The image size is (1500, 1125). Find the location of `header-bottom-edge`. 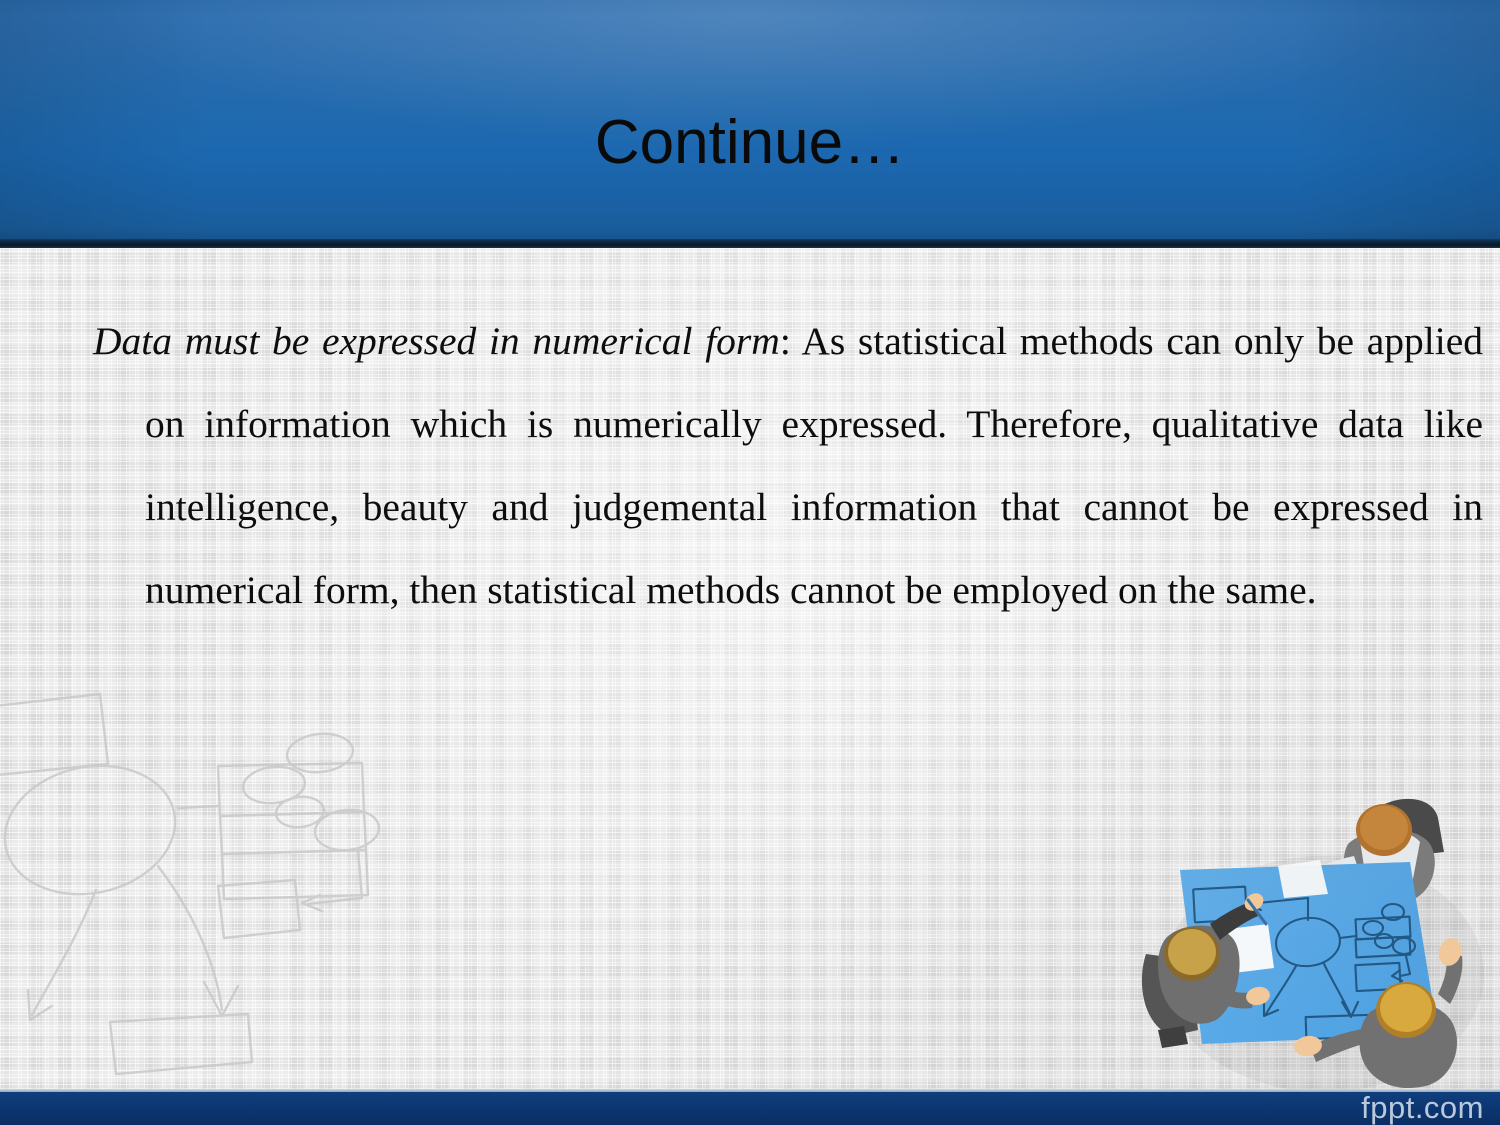

header-bottom-edge is located at coordinates (750, 243).